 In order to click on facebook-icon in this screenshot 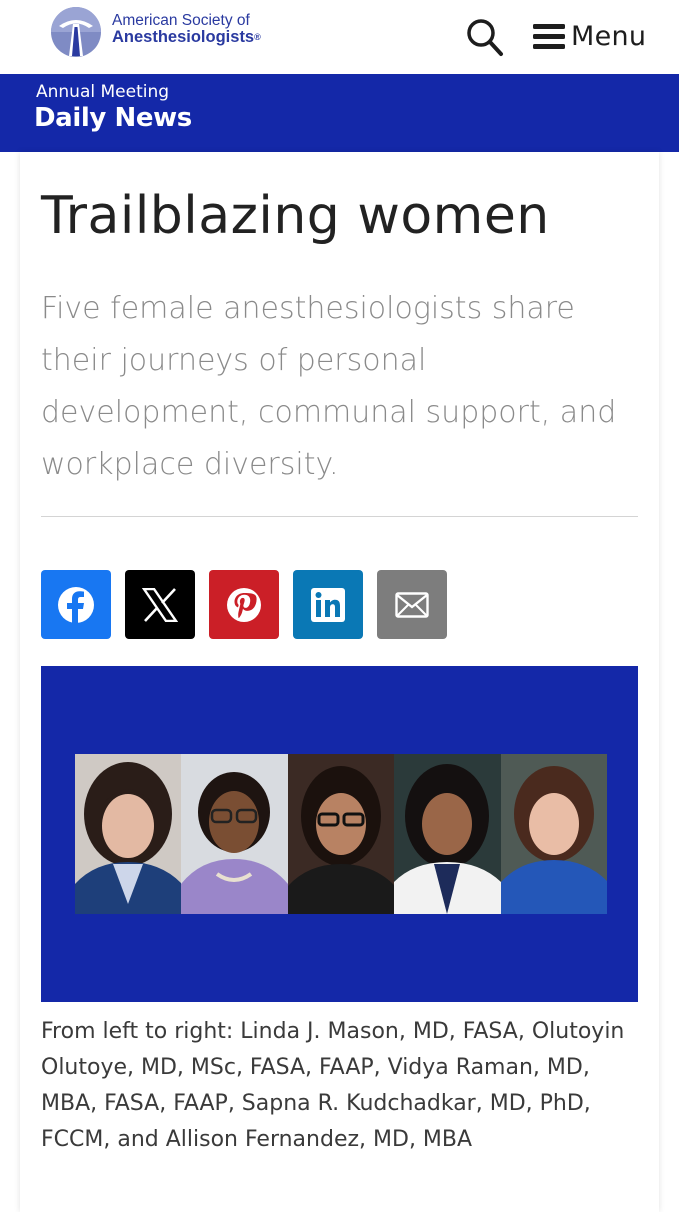, I will do `click(76, 605)`.